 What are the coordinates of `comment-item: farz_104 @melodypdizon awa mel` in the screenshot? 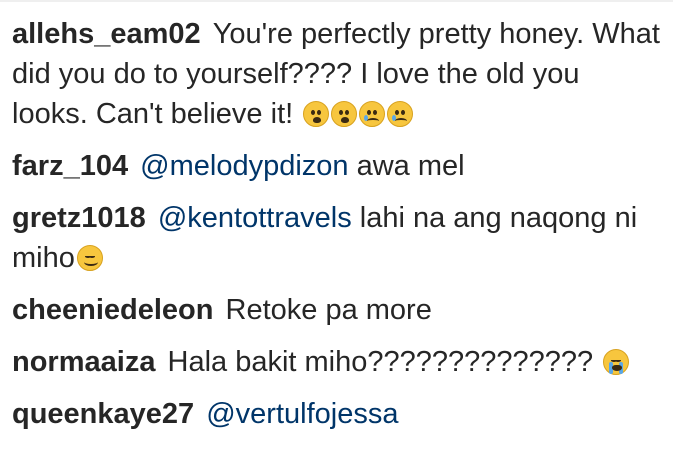 It's located at (337, 166).